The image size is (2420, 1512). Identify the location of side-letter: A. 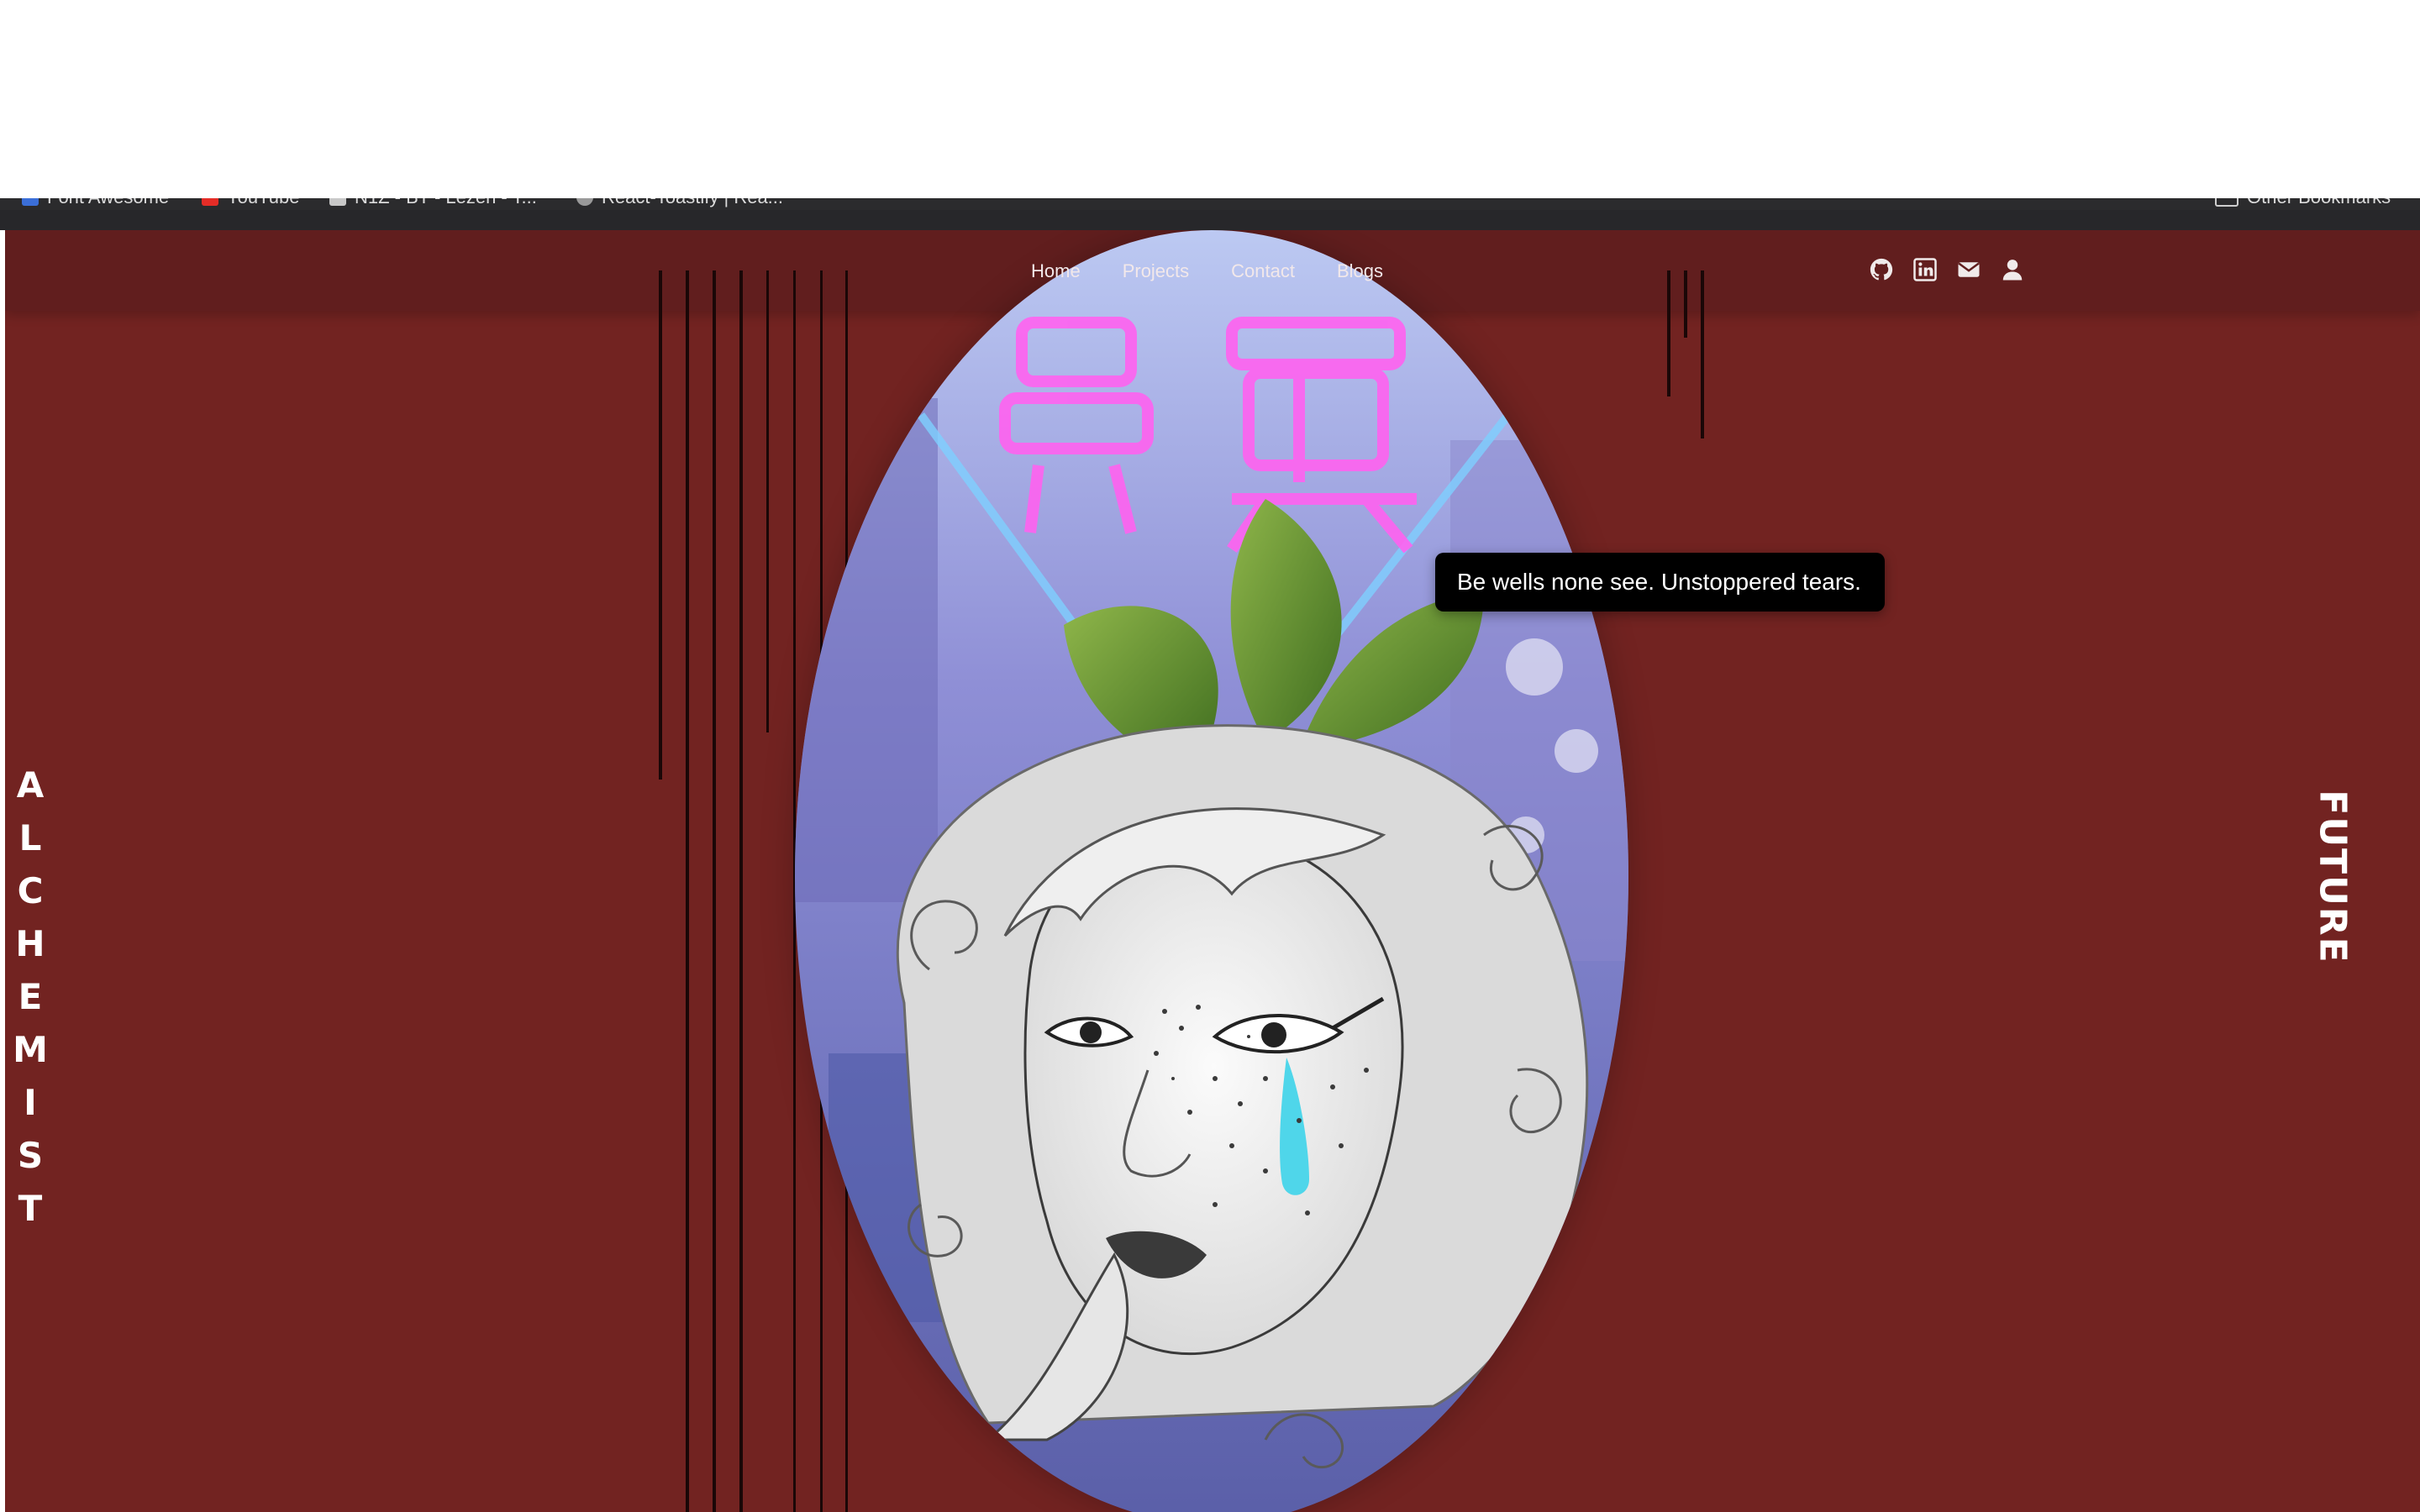
(30, 785).